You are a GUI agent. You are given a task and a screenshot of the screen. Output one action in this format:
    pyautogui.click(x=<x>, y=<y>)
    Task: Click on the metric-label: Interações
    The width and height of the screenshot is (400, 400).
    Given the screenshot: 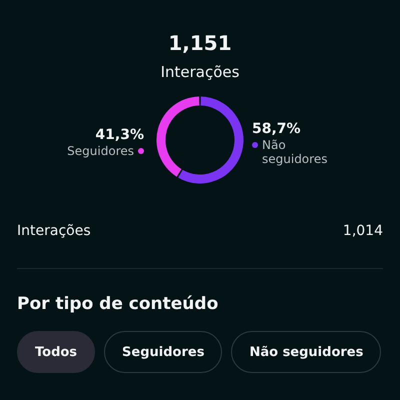 What is the action you would take?
    pyautogui.click(x=54, y=231)
    